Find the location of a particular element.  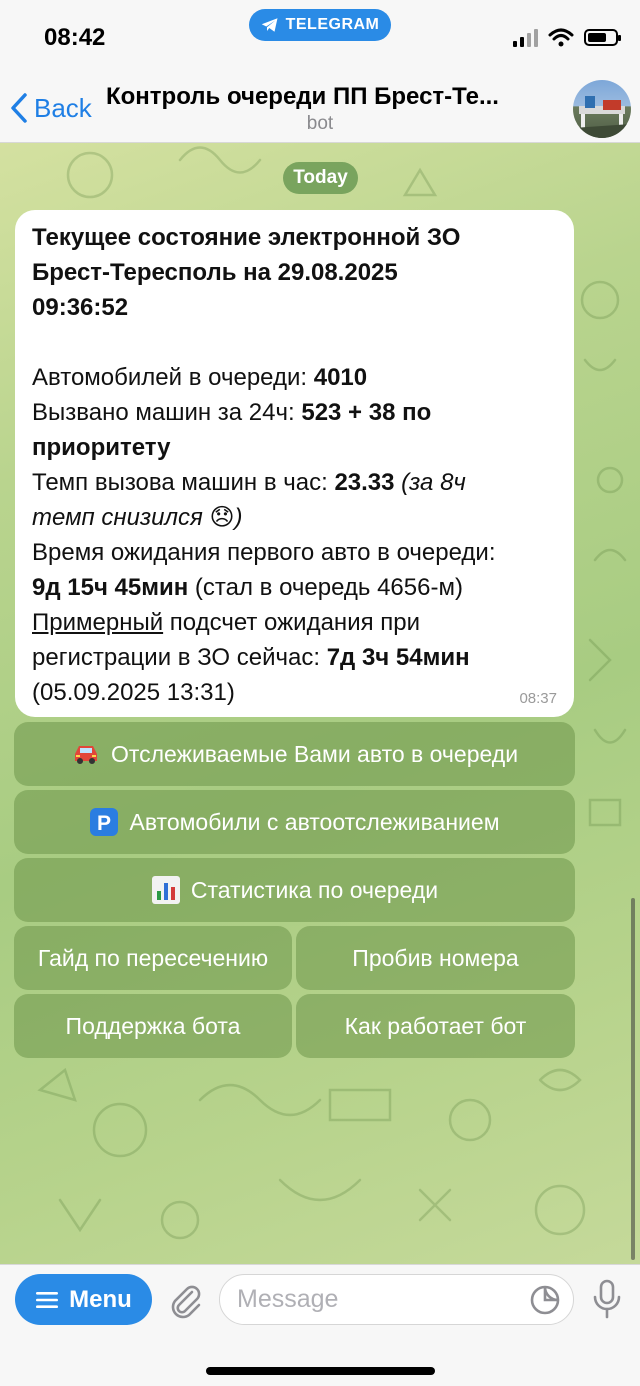

car-icon is located at coordinates (86, 754).